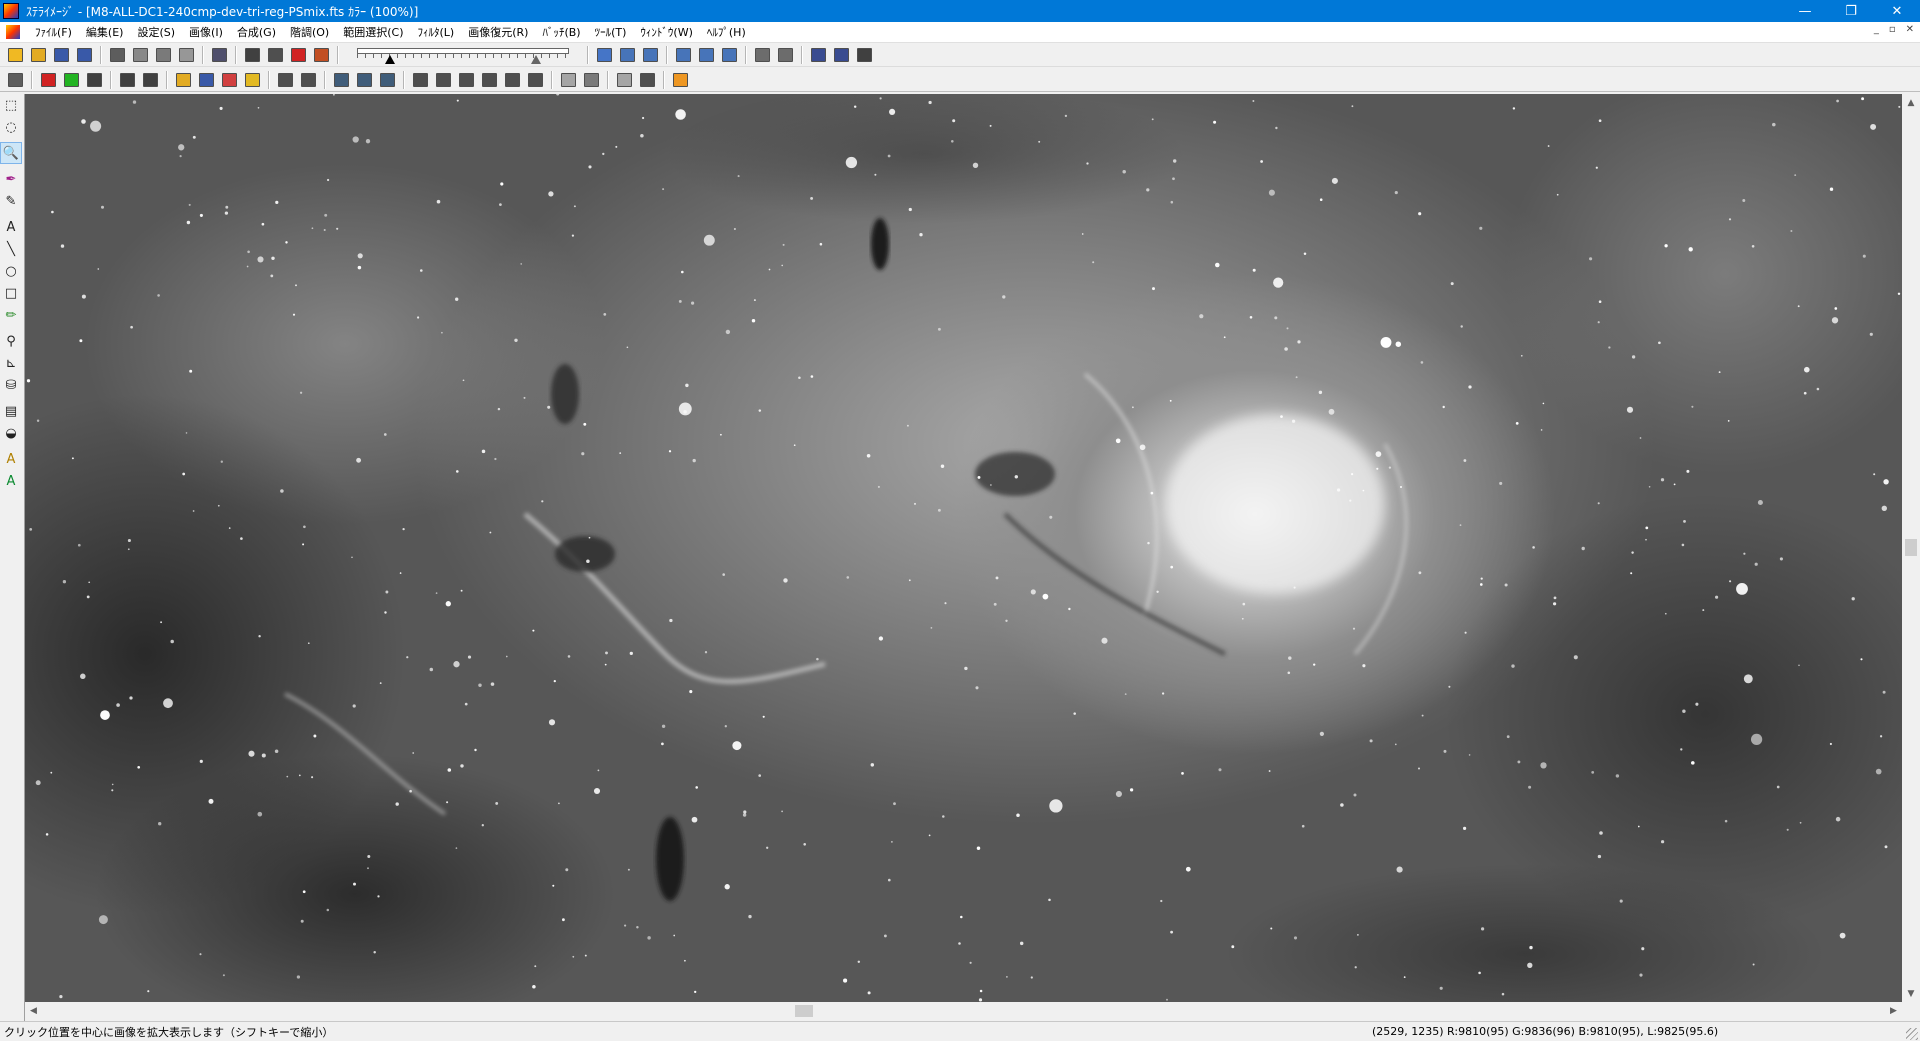 Image resolution: width=1920 pixels, height=1041 pixels. Describe the element at coordinates (127, 80) in the screenshot. I see `levels-button` at that location.